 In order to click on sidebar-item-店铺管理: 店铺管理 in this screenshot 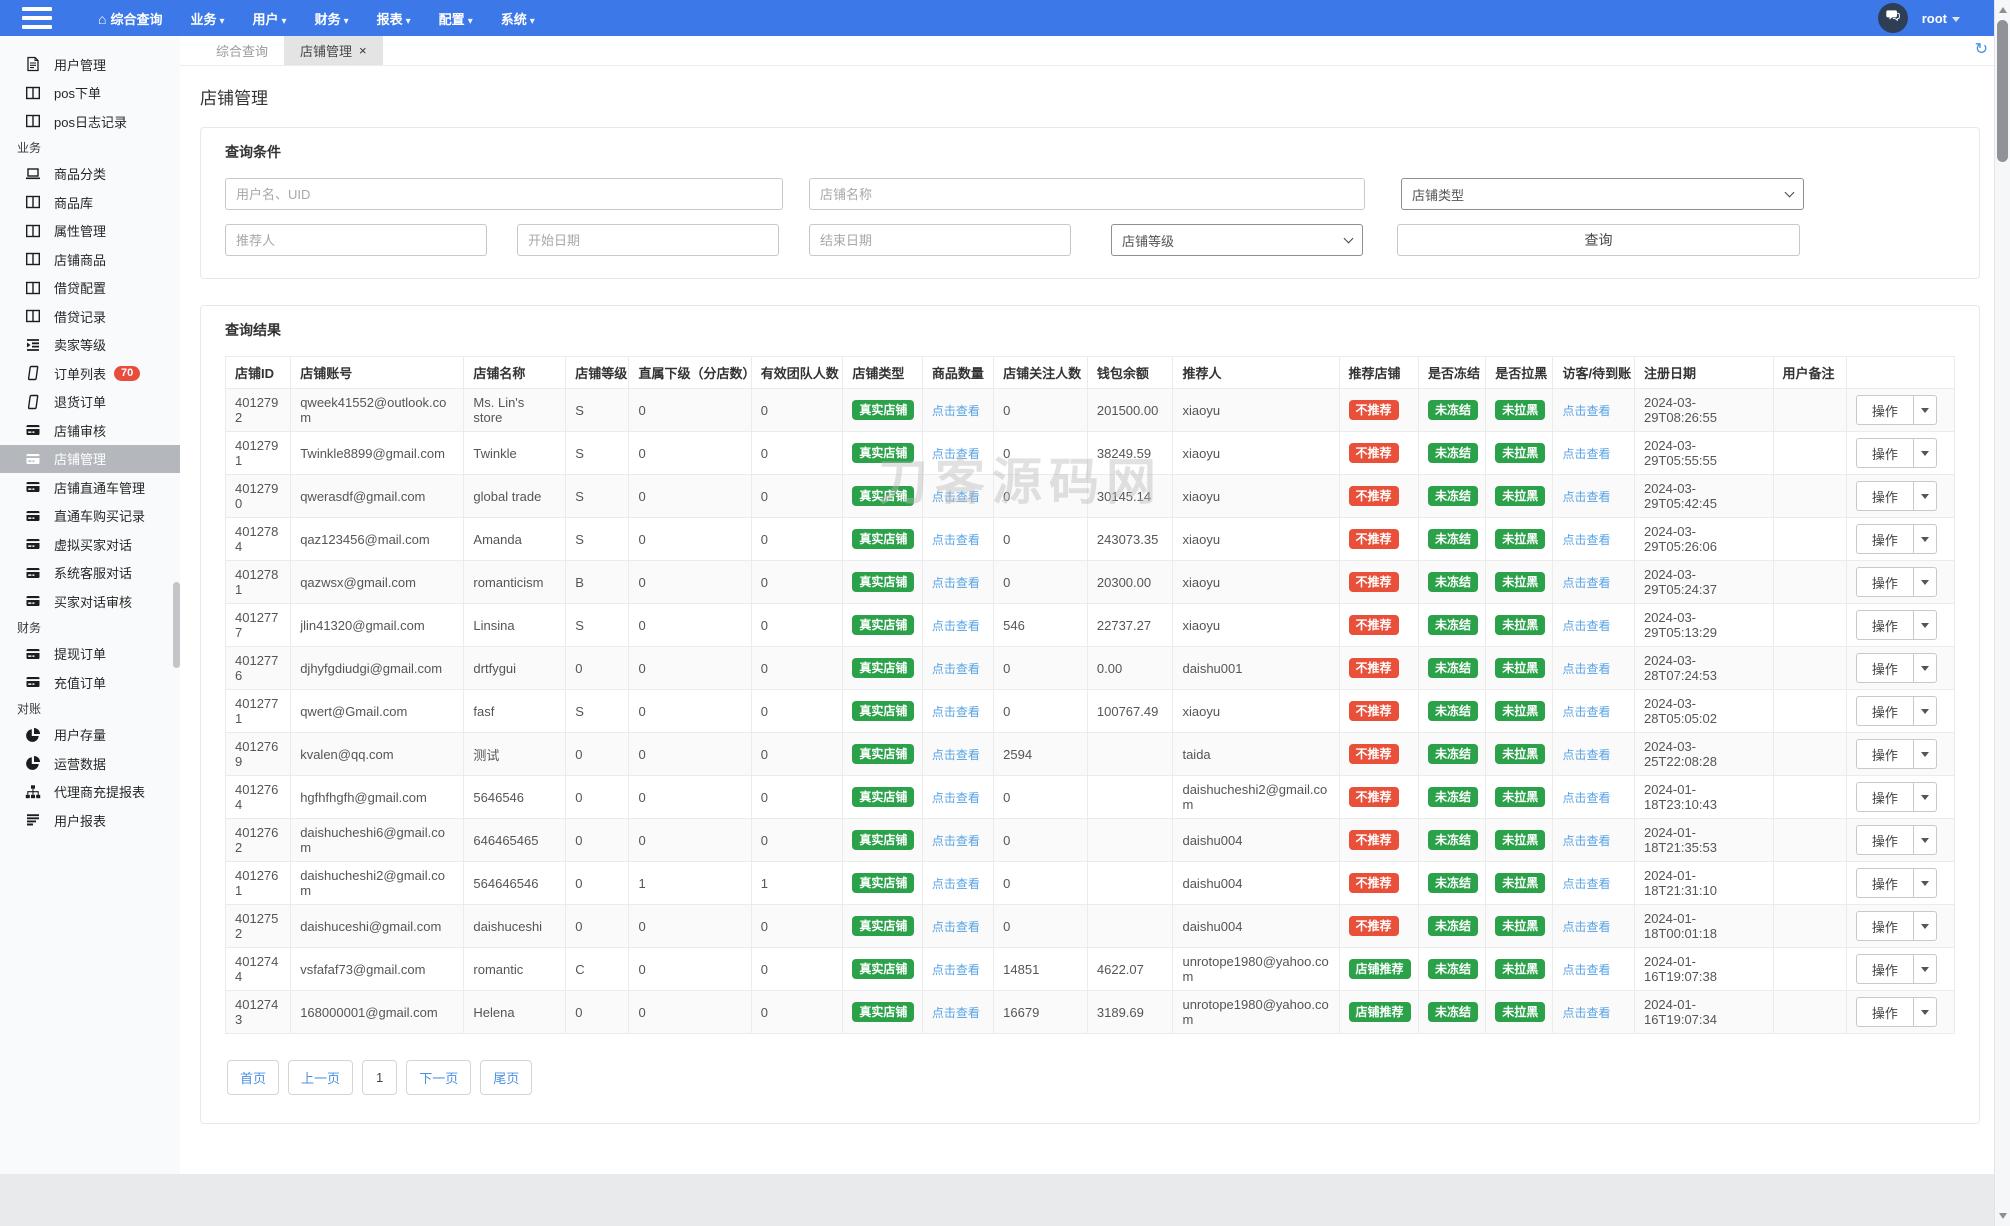, I will do `click(90, 458)`.